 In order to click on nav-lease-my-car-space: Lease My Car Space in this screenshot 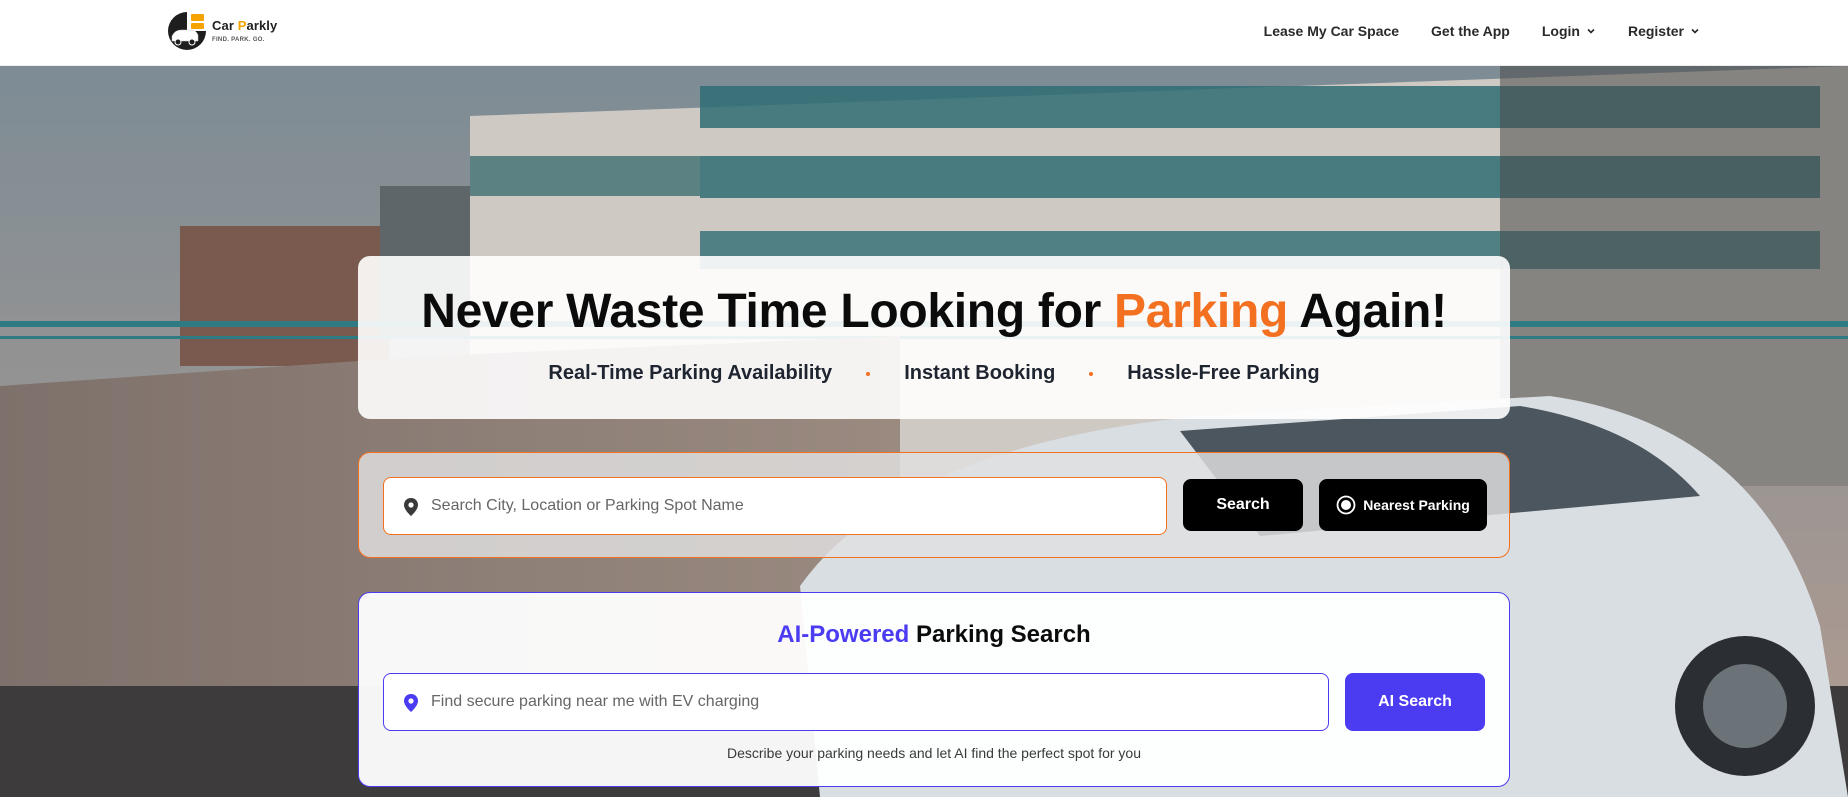, I will do `click(1331, 31)`.